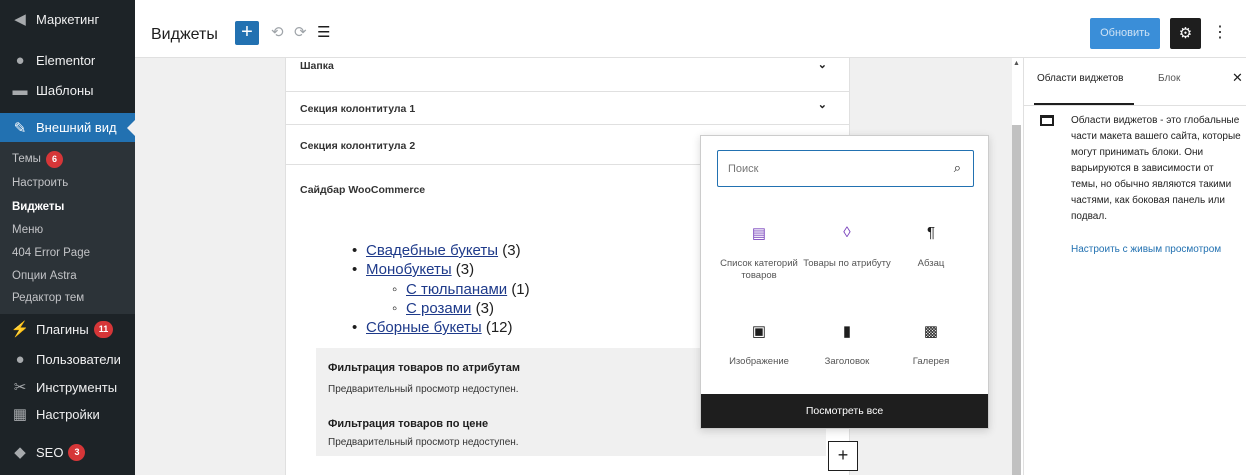 This screenshot has height=475, width=1246. Describe the element at coordinates (26, 159) in the screenshot. I see `submenu-label: Темы` at that location.